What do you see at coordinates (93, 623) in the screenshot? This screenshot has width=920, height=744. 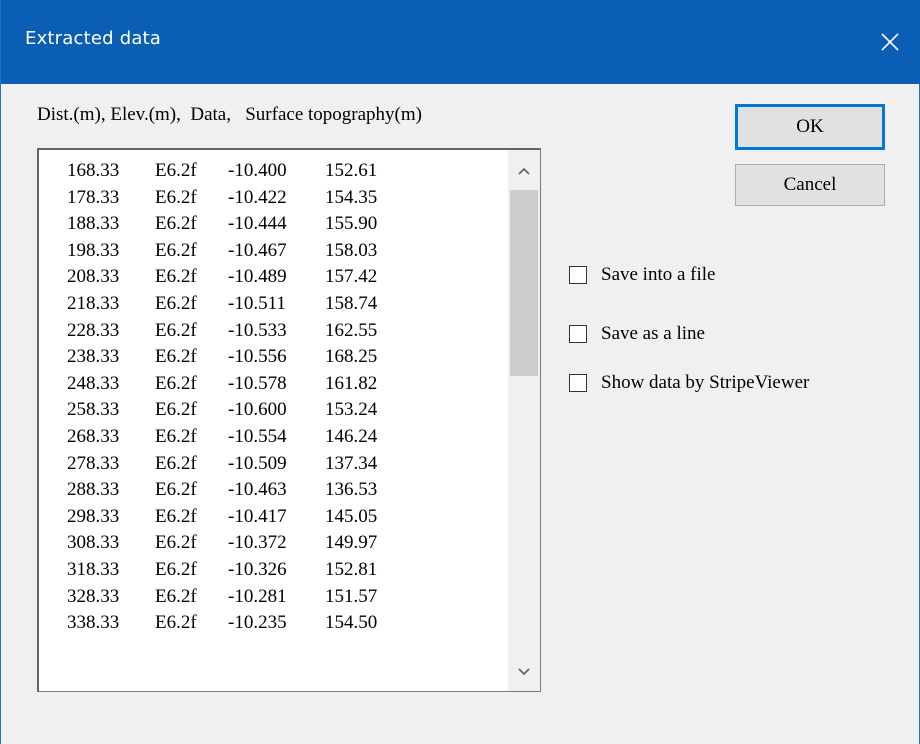 I see `cell: 338.33` at bounding box center [93, 623].